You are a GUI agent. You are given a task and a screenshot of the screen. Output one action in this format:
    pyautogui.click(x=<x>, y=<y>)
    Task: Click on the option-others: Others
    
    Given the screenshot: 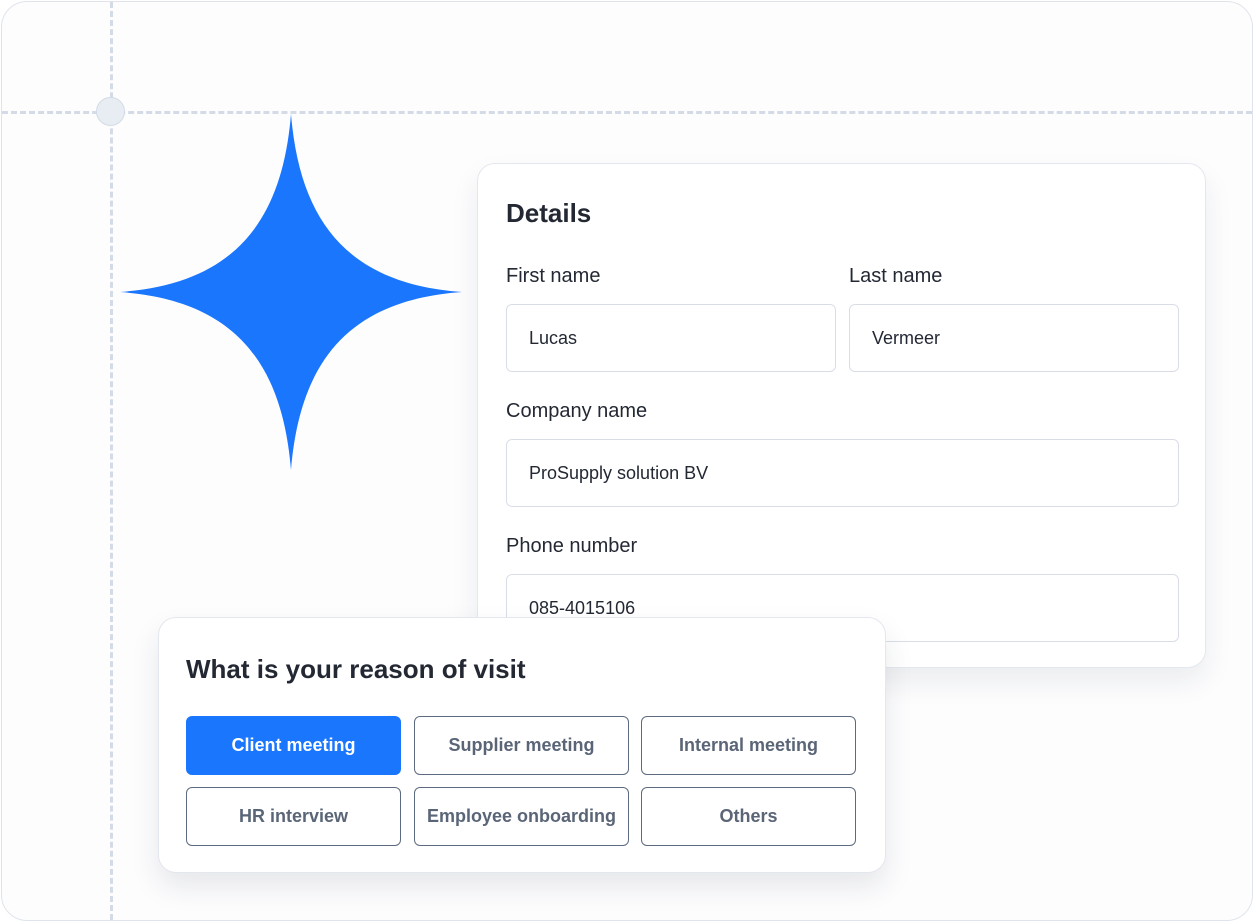 What is the action you would take?
    pyautogui.click(x=748, y=816)
    